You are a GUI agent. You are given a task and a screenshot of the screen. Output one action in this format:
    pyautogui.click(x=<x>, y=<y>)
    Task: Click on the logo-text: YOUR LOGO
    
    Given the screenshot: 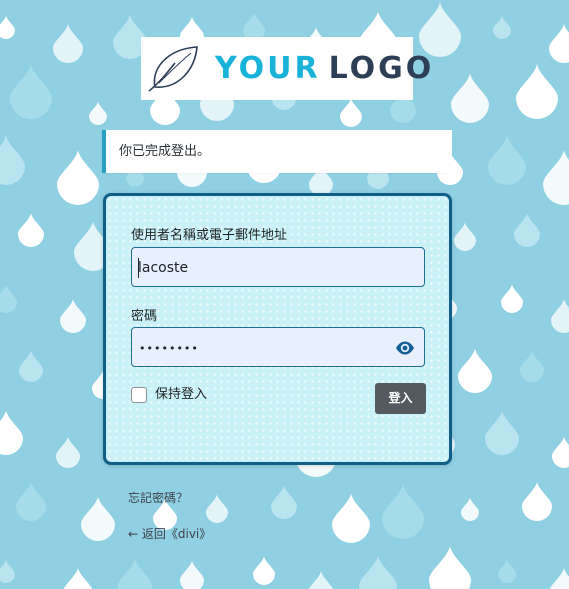 What is the action you would take?
    pyautogui.click(x=324, y=69)
    